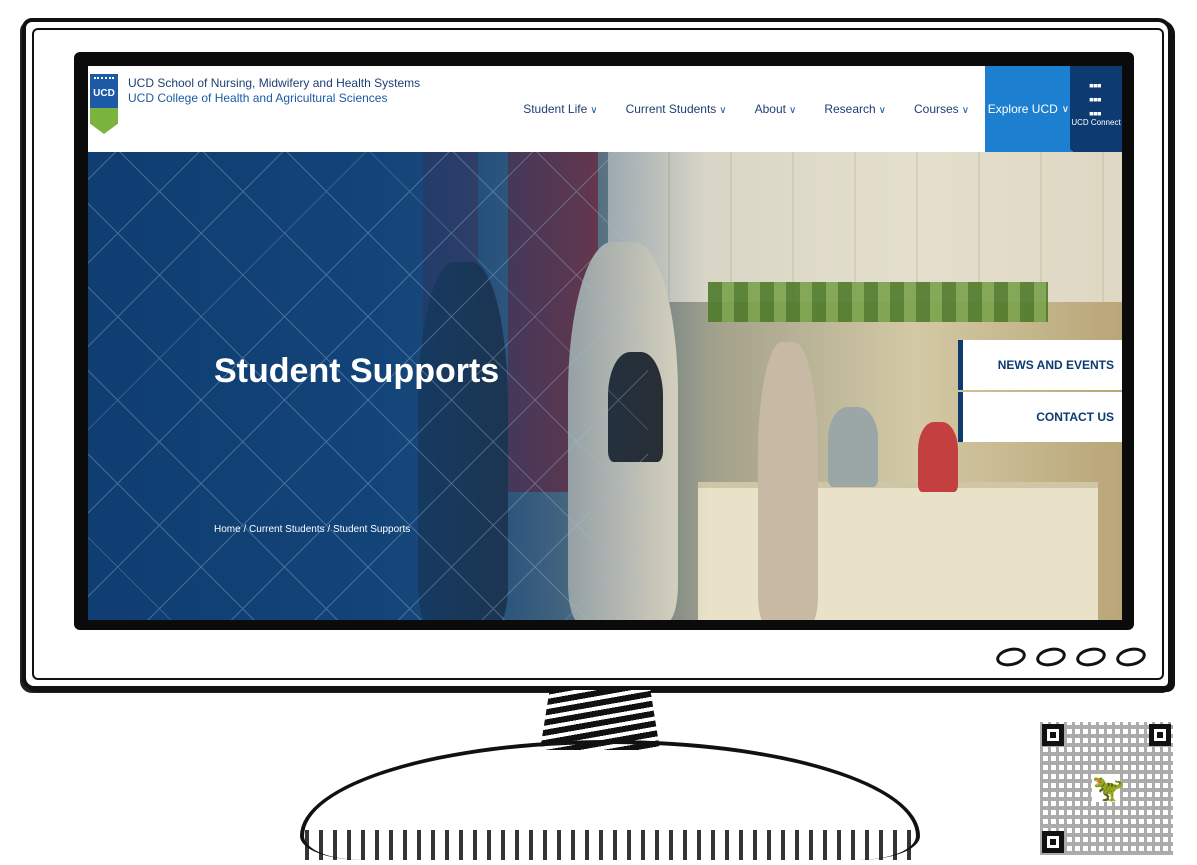 The width and height of the screenshot is (1197, 865). I want to click on nav-item-student-life: Student Life ∨, so click(560, 109).